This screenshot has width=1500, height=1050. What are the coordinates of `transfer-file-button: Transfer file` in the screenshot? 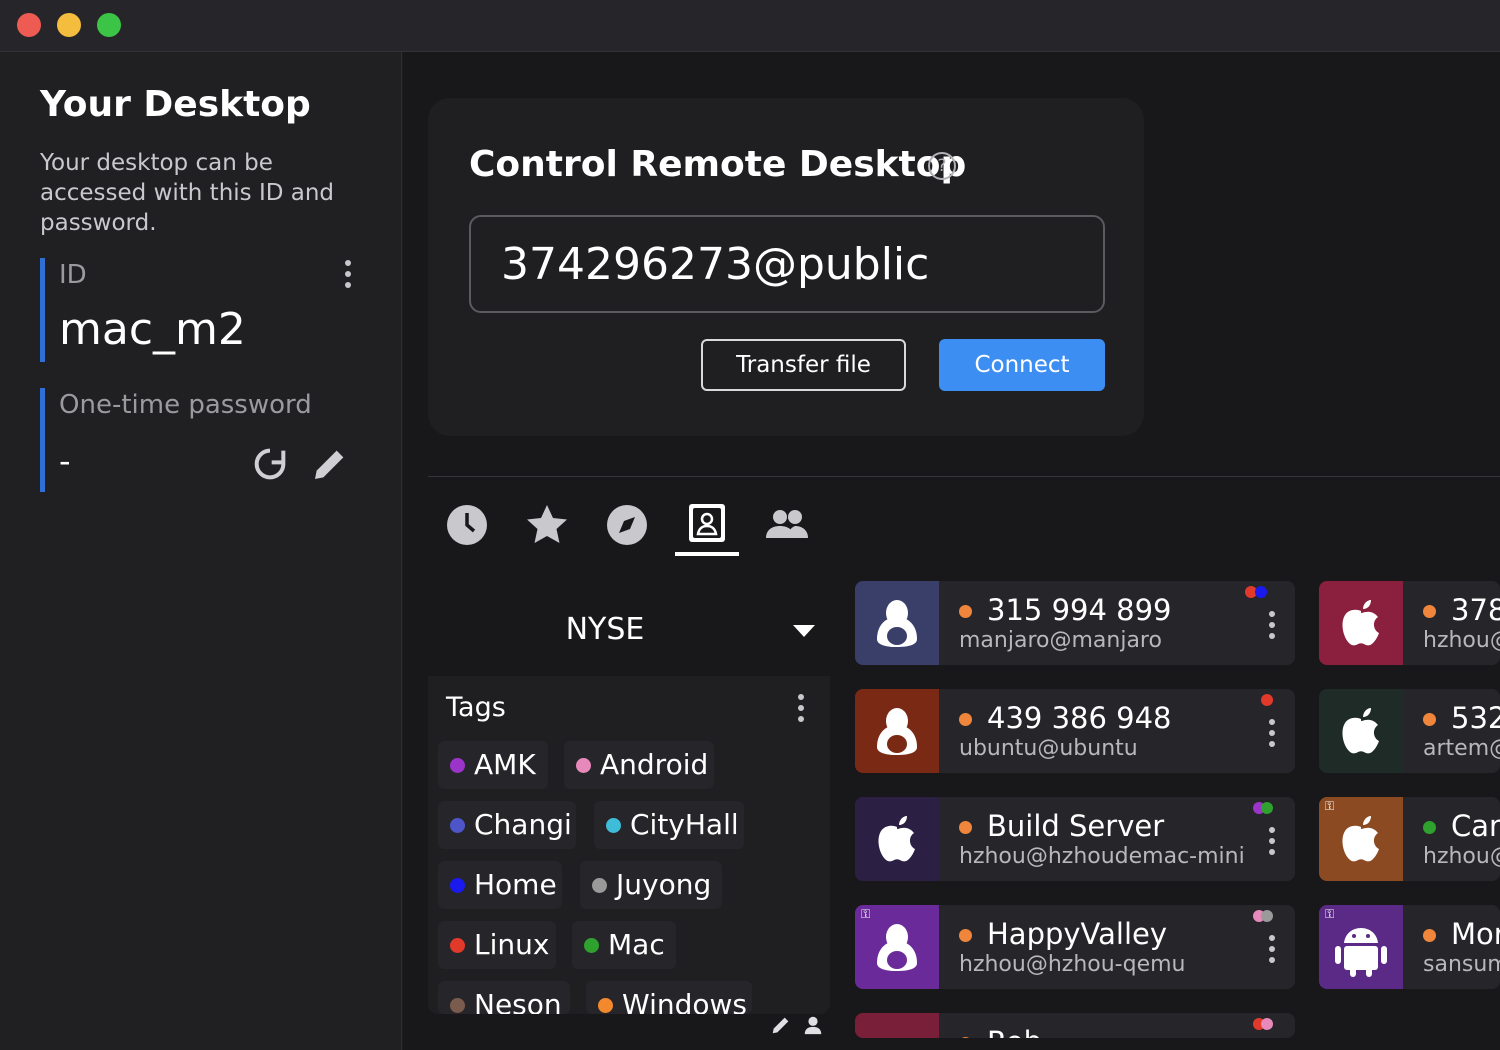 It's located at (803, 365).